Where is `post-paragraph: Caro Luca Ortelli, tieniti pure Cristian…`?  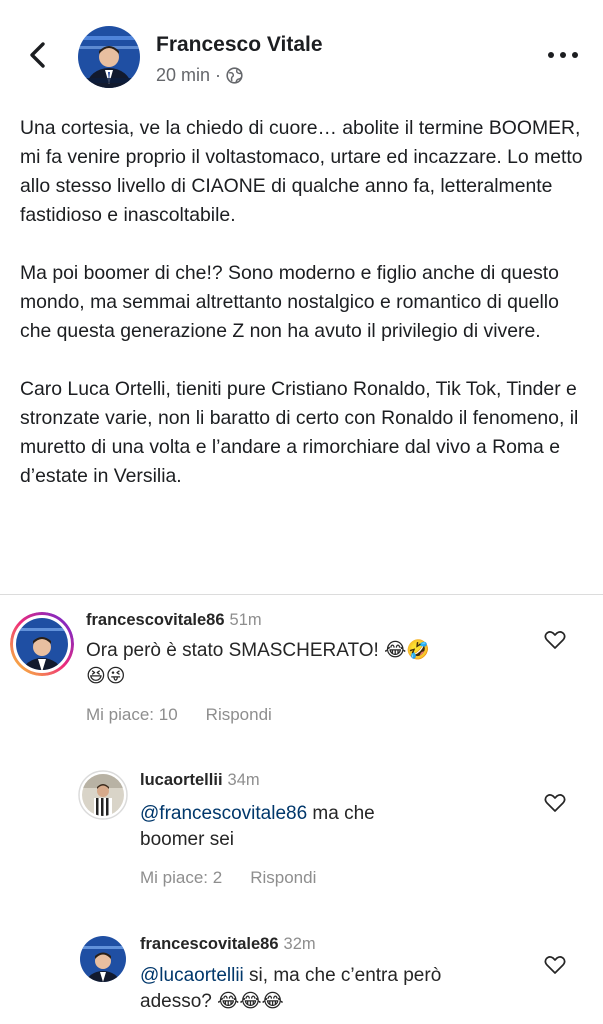 post-paragraph: Caro Luca Ortelli, tieniti pure Cristian… is located at coordinates (299, 432).